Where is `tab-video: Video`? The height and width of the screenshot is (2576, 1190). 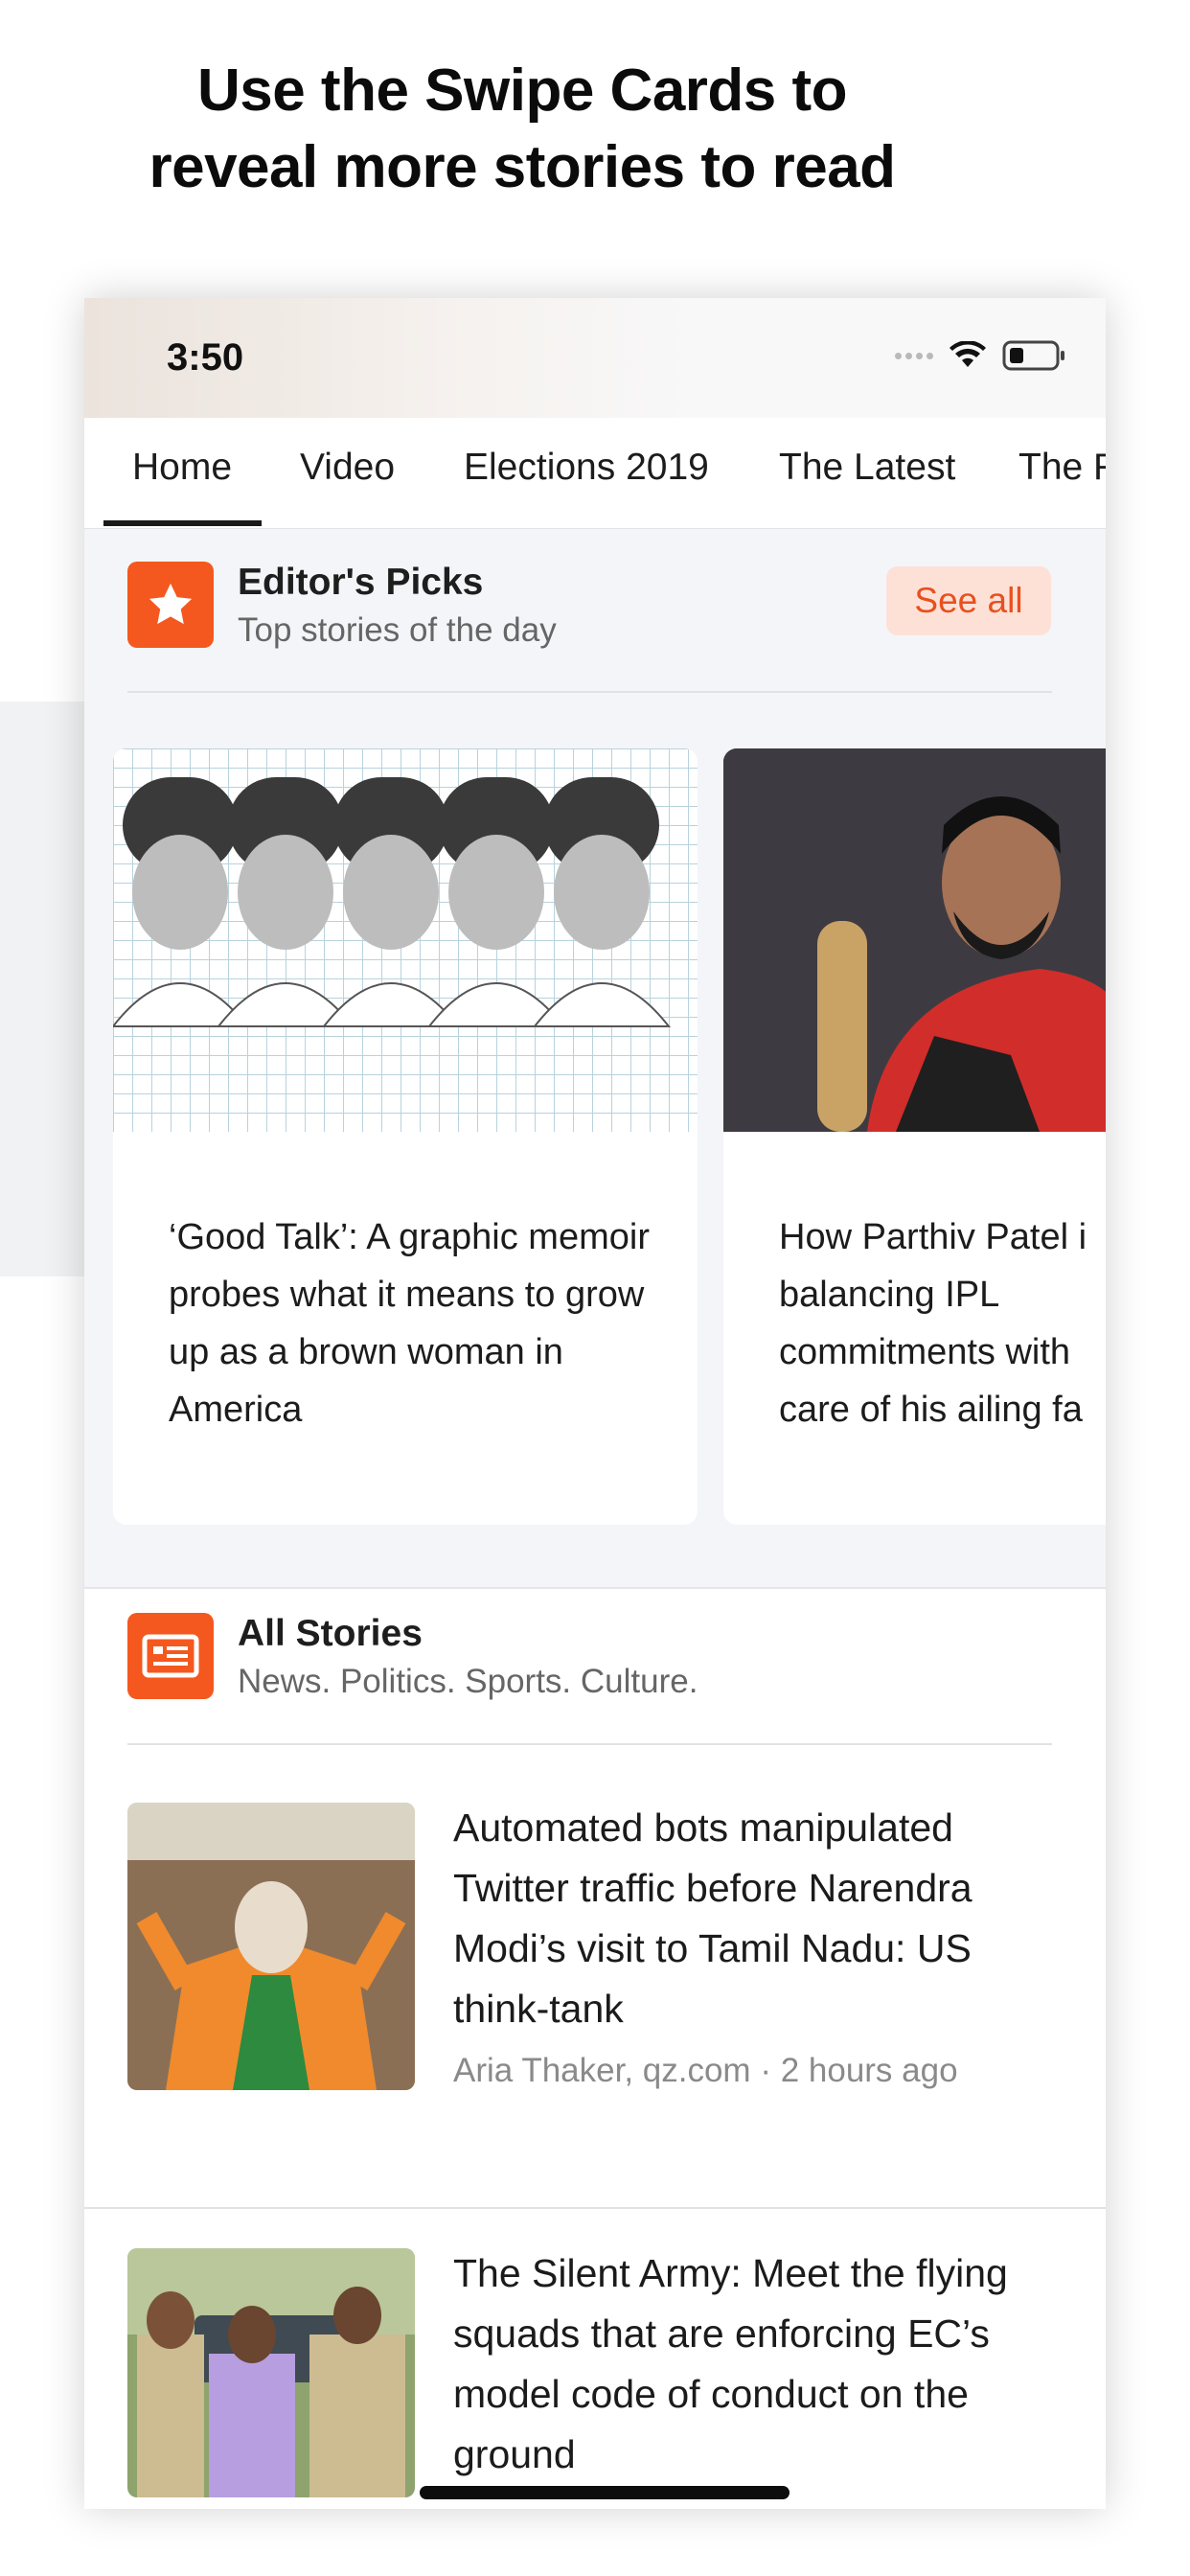 tab-video: Video is located at coordinates (348, 468).